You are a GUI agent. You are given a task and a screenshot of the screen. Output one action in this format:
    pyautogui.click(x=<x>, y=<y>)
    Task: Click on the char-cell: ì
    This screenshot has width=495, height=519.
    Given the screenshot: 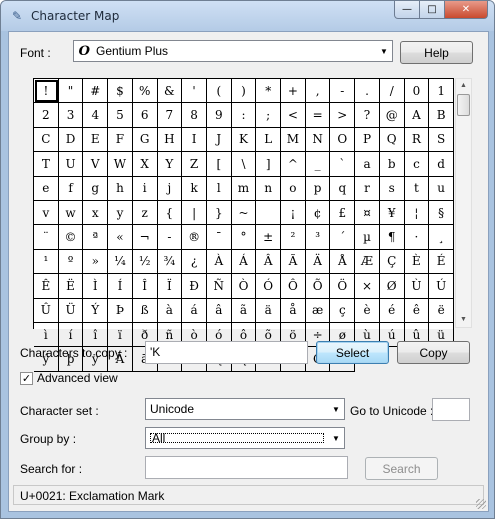 What is the action you would take?
    pyautogui.click(x=46, y=335)
    